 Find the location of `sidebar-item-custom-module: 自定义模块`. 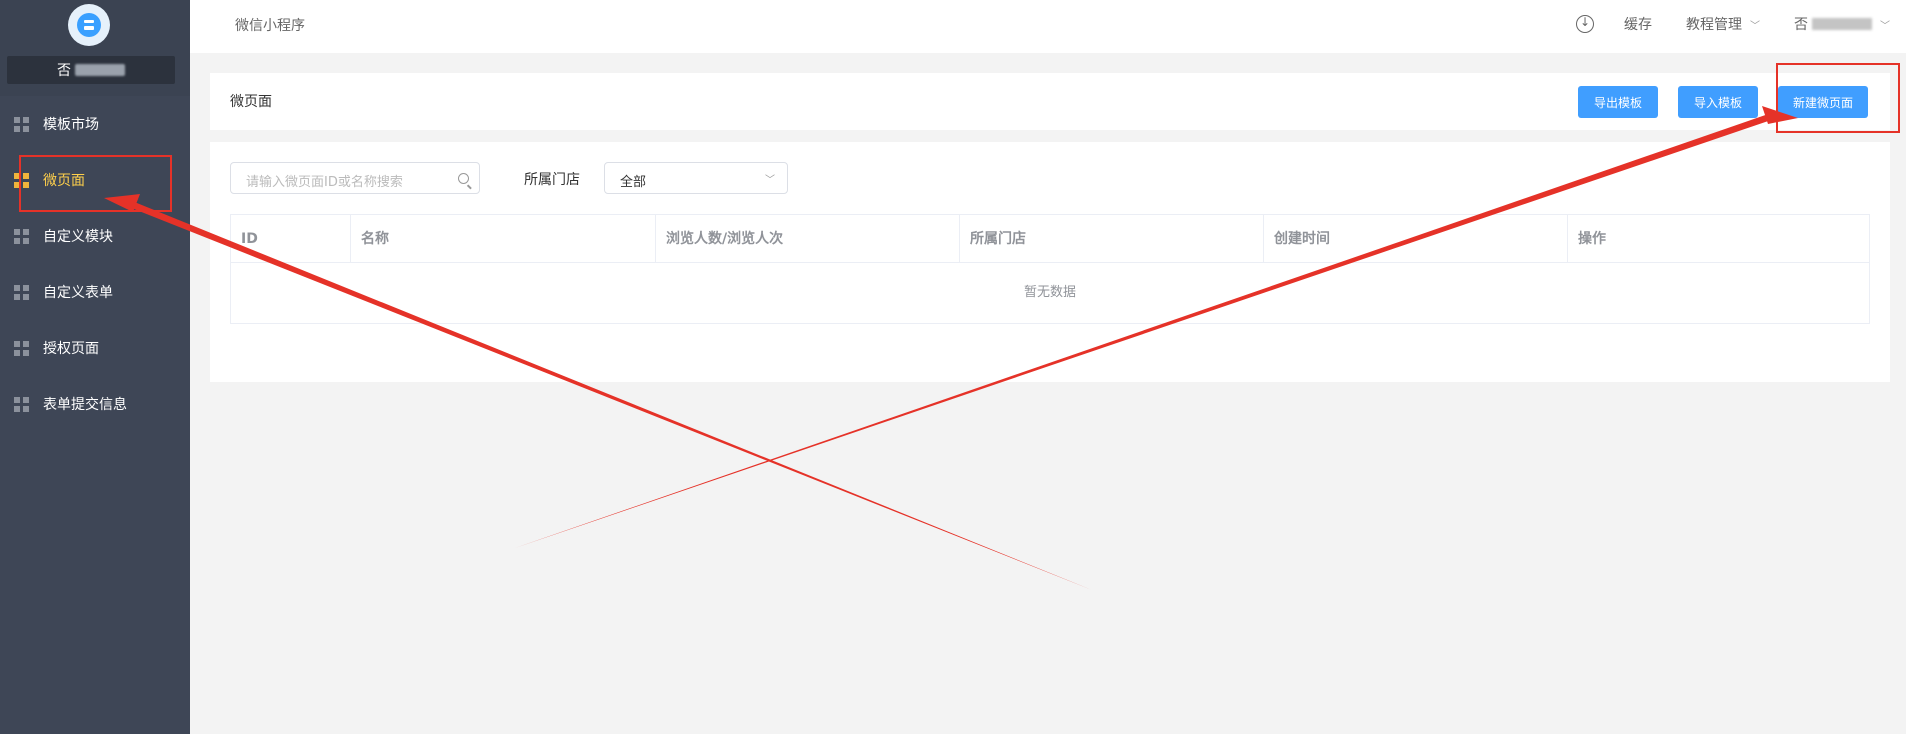

sidebar-item-custom-module: 自定义模块 is located at coordinates (95, 236).